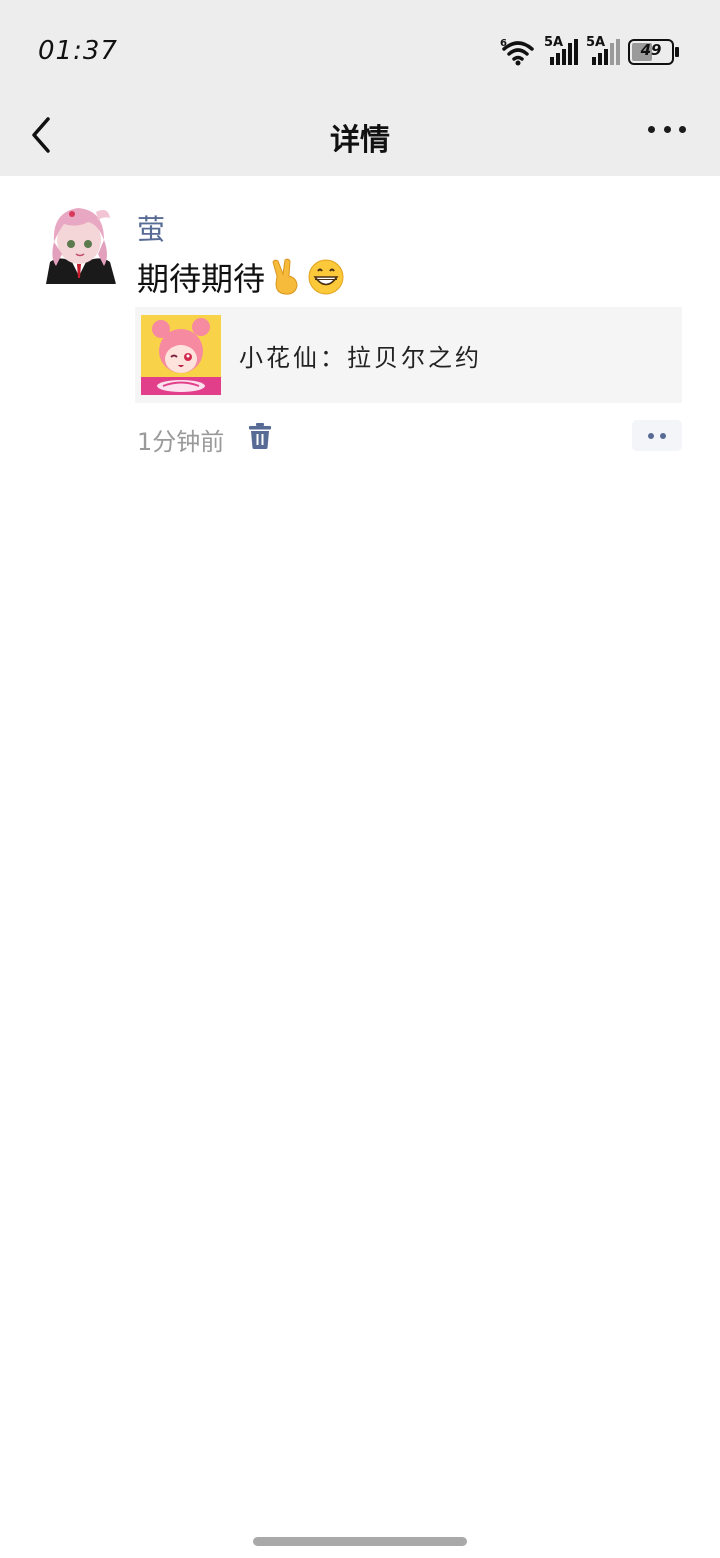  I want to click on battery-icon: 49, so click(654, 52).